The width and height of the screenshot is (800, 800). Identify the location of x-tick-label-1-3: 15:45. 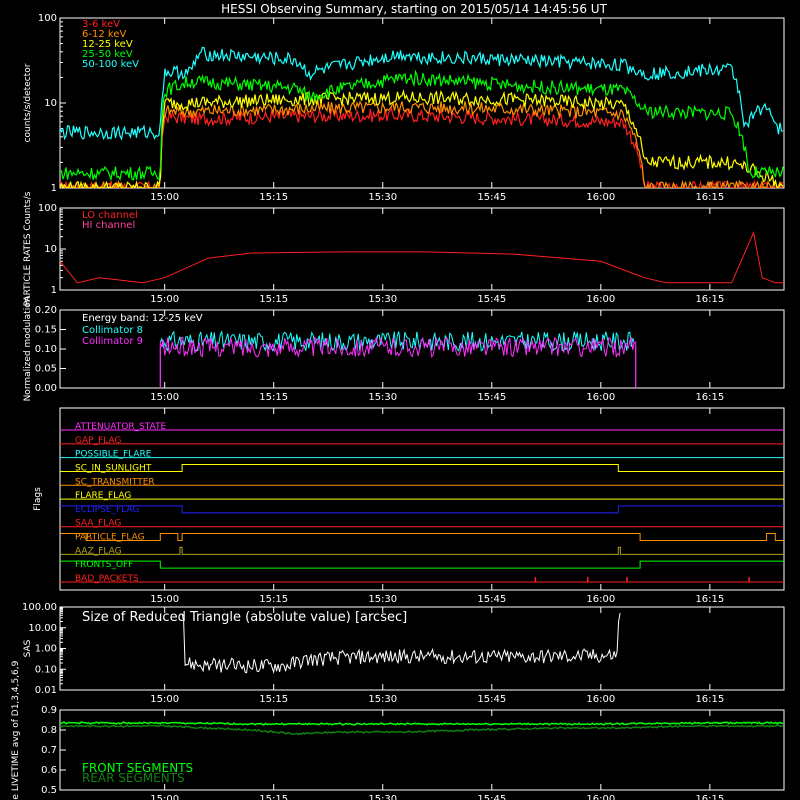
(491, 299).